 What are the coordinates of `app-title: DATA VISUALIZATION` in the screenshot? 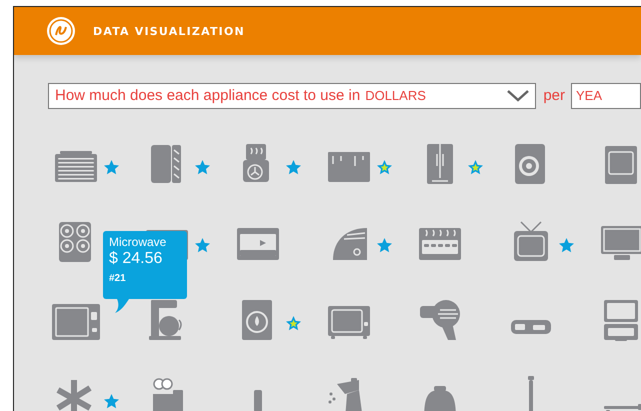 It's located at (169, 31).